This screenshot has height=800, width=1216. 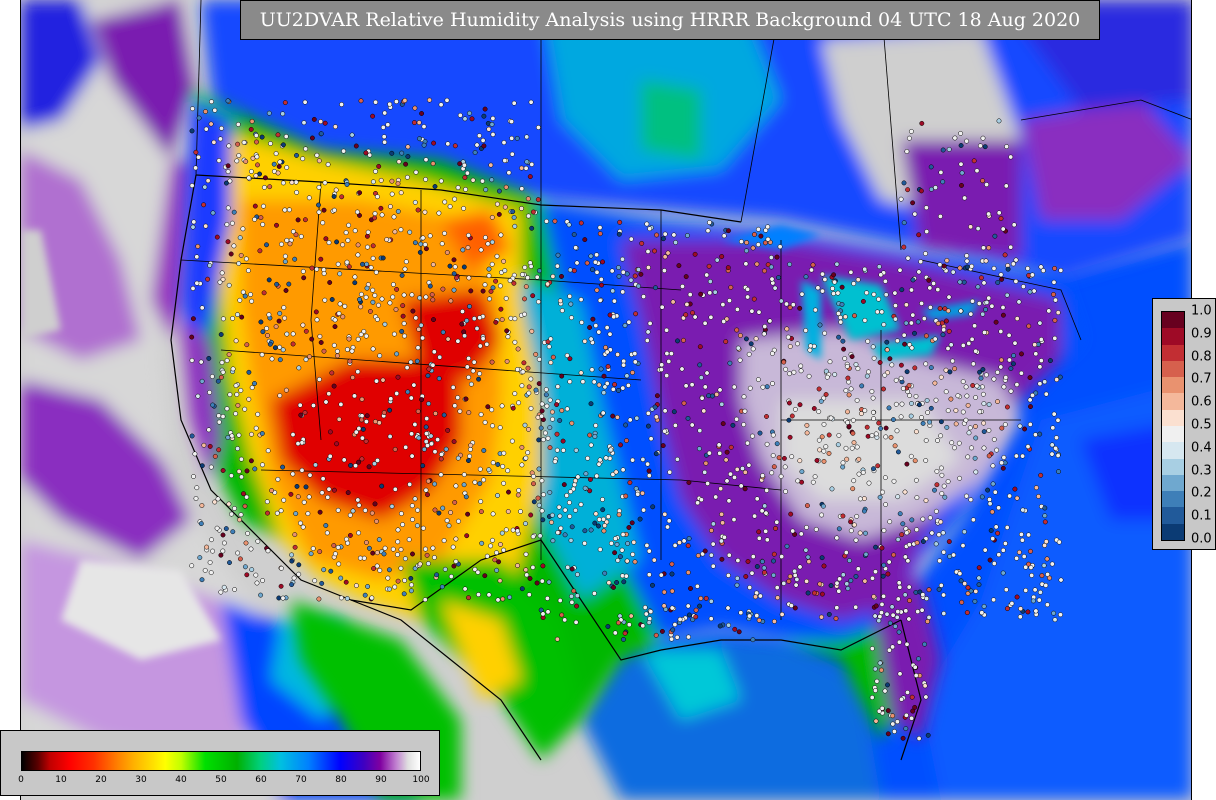 What do you see at coordinates (221, 761) in the screenshot?
I see `rh-colorbar-gradient` at bounding box center [221, 761].